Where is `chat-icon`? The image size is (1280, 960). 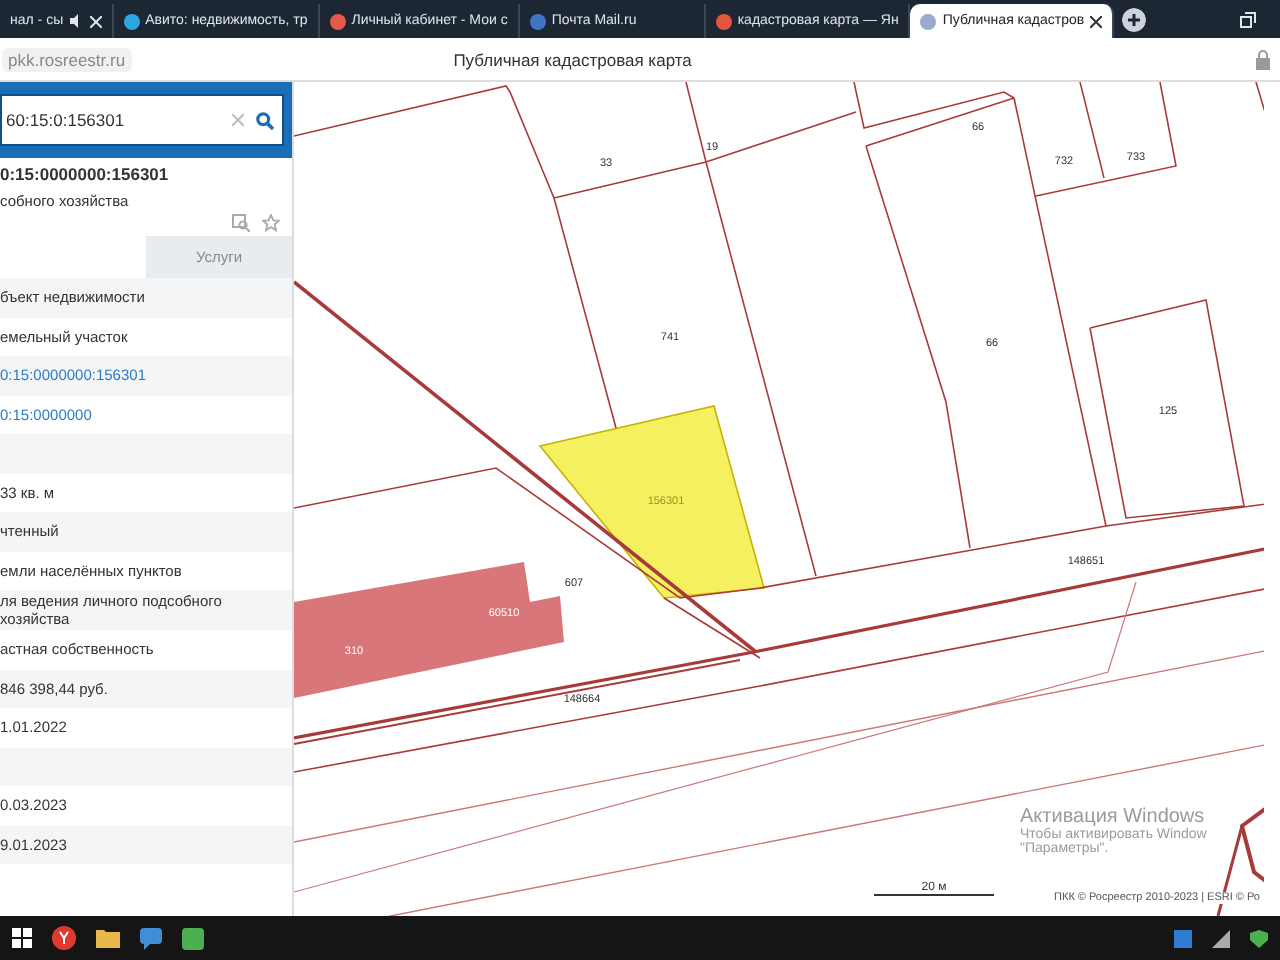 chat-icon is located at coordinates (151, 938).